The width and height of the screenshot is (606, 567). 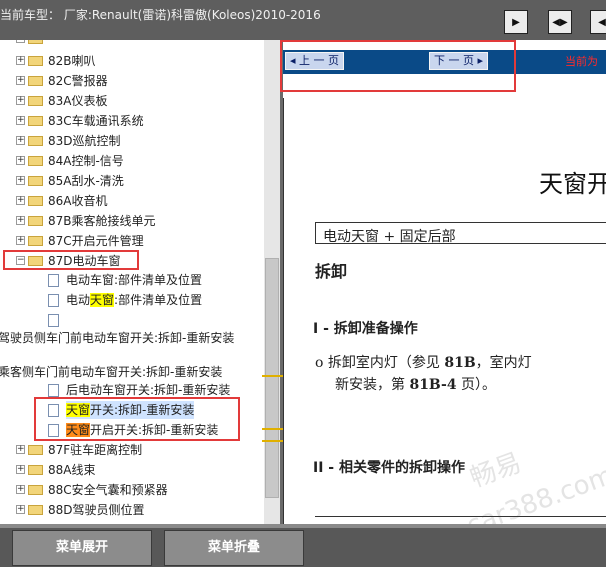 I want to click on tree-folder: +, so click(x=136, y=44).